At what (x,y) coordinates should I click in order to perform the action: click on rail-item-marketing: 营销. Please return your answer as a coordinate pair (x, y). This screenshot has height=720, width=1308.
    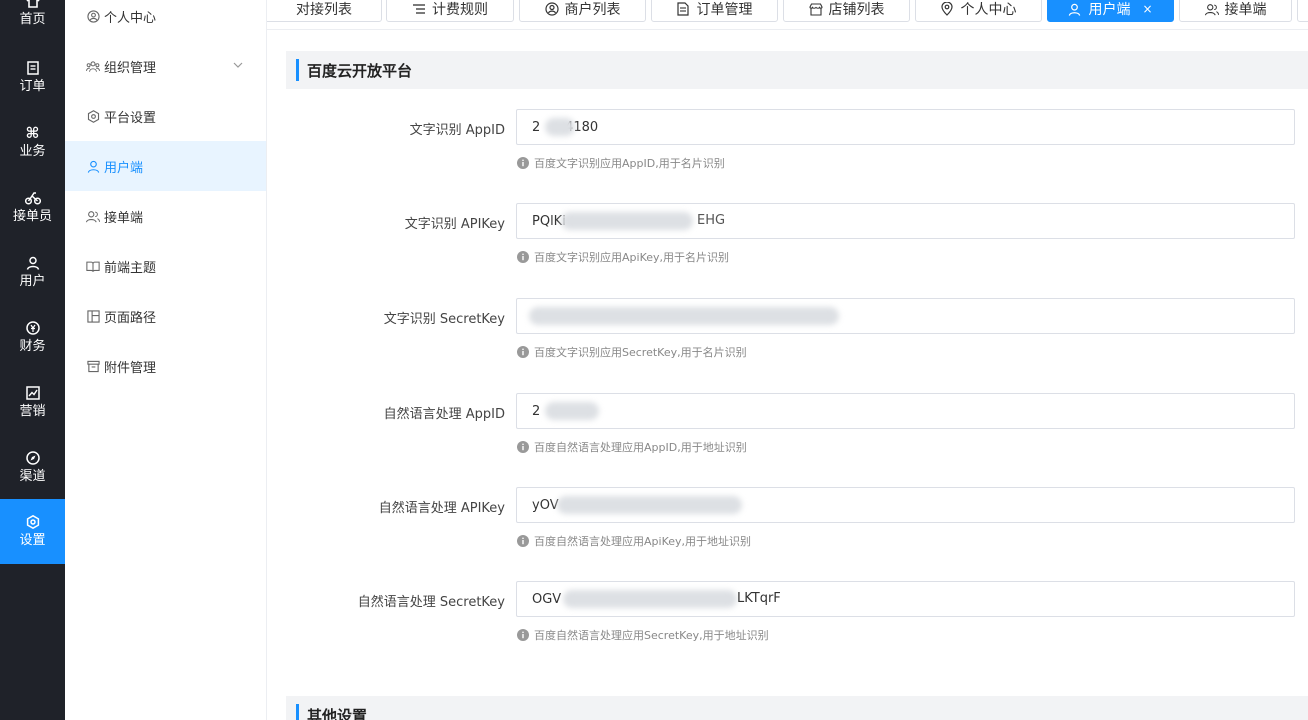
    Looking at the image, I should click on (32, 402).